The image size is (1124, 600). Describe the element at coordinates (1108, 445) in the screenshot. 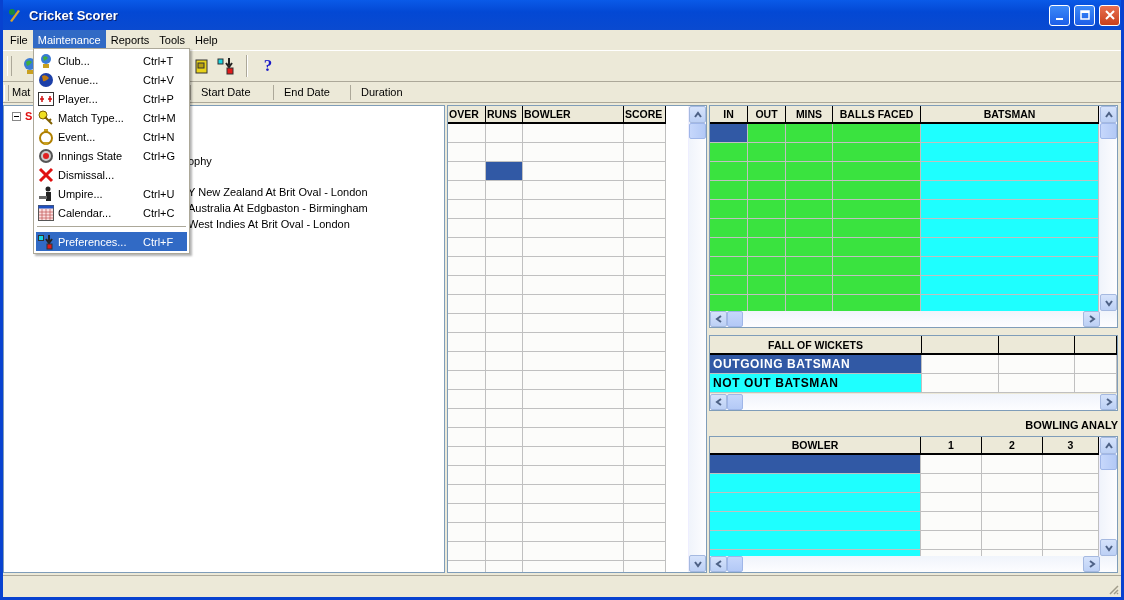

I see `scroll-up-button` at that location.